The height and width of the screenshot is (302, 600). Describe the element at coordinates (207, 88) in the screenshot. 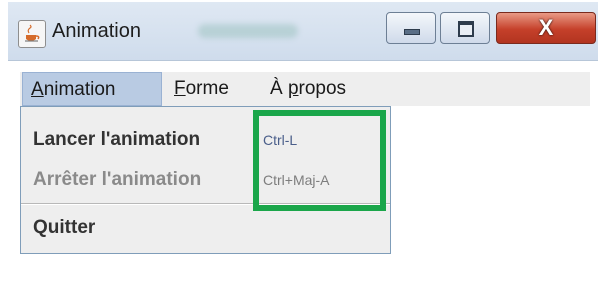

I see `menu-label-suffix: orme` at that location.